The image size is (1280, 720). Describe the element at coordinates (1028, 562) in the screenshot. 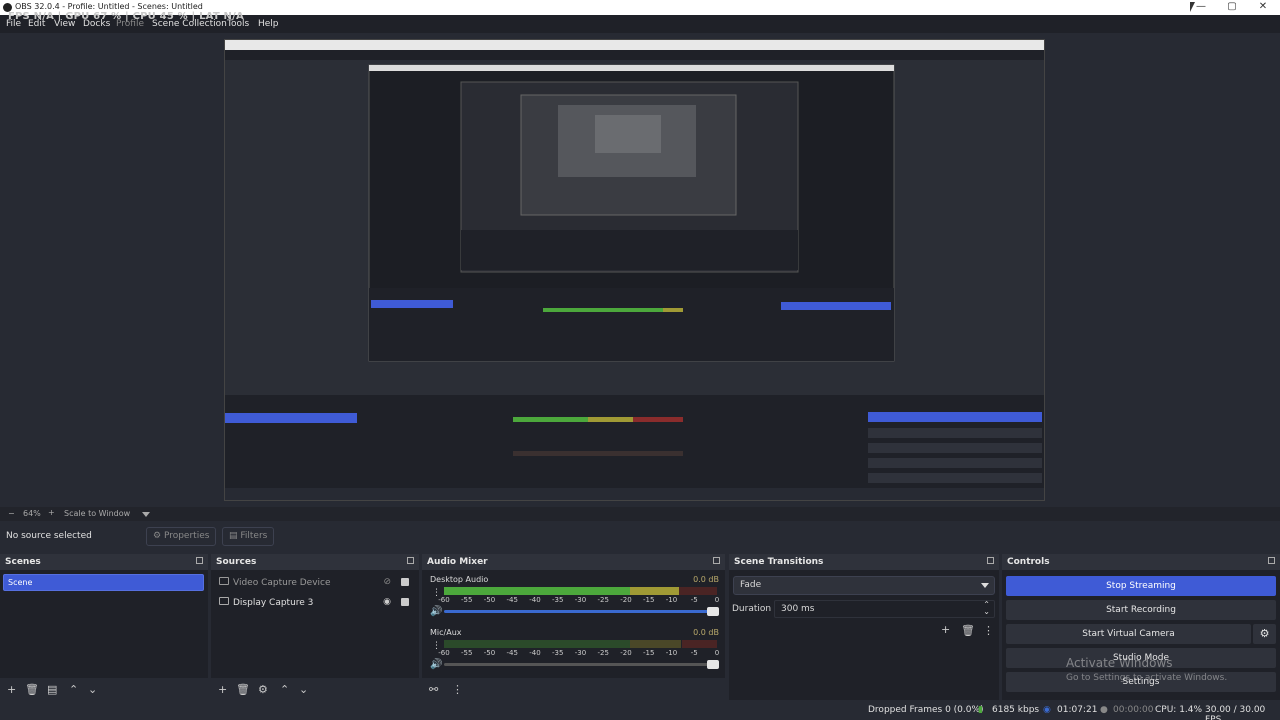

I see `controls-title: Controls` at that location.